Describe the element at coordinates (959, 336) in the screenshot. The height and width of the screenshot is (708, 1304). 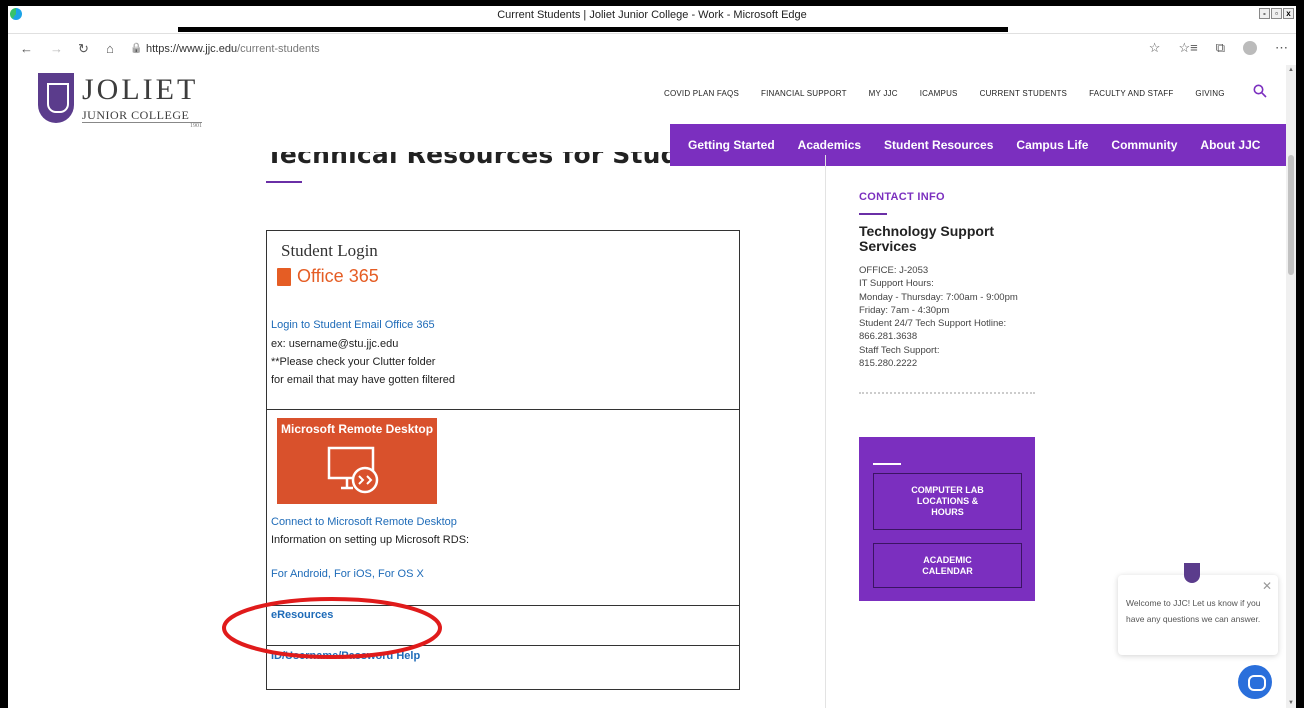
I see `contact-hotline-number: 866.281.3638` at that location.